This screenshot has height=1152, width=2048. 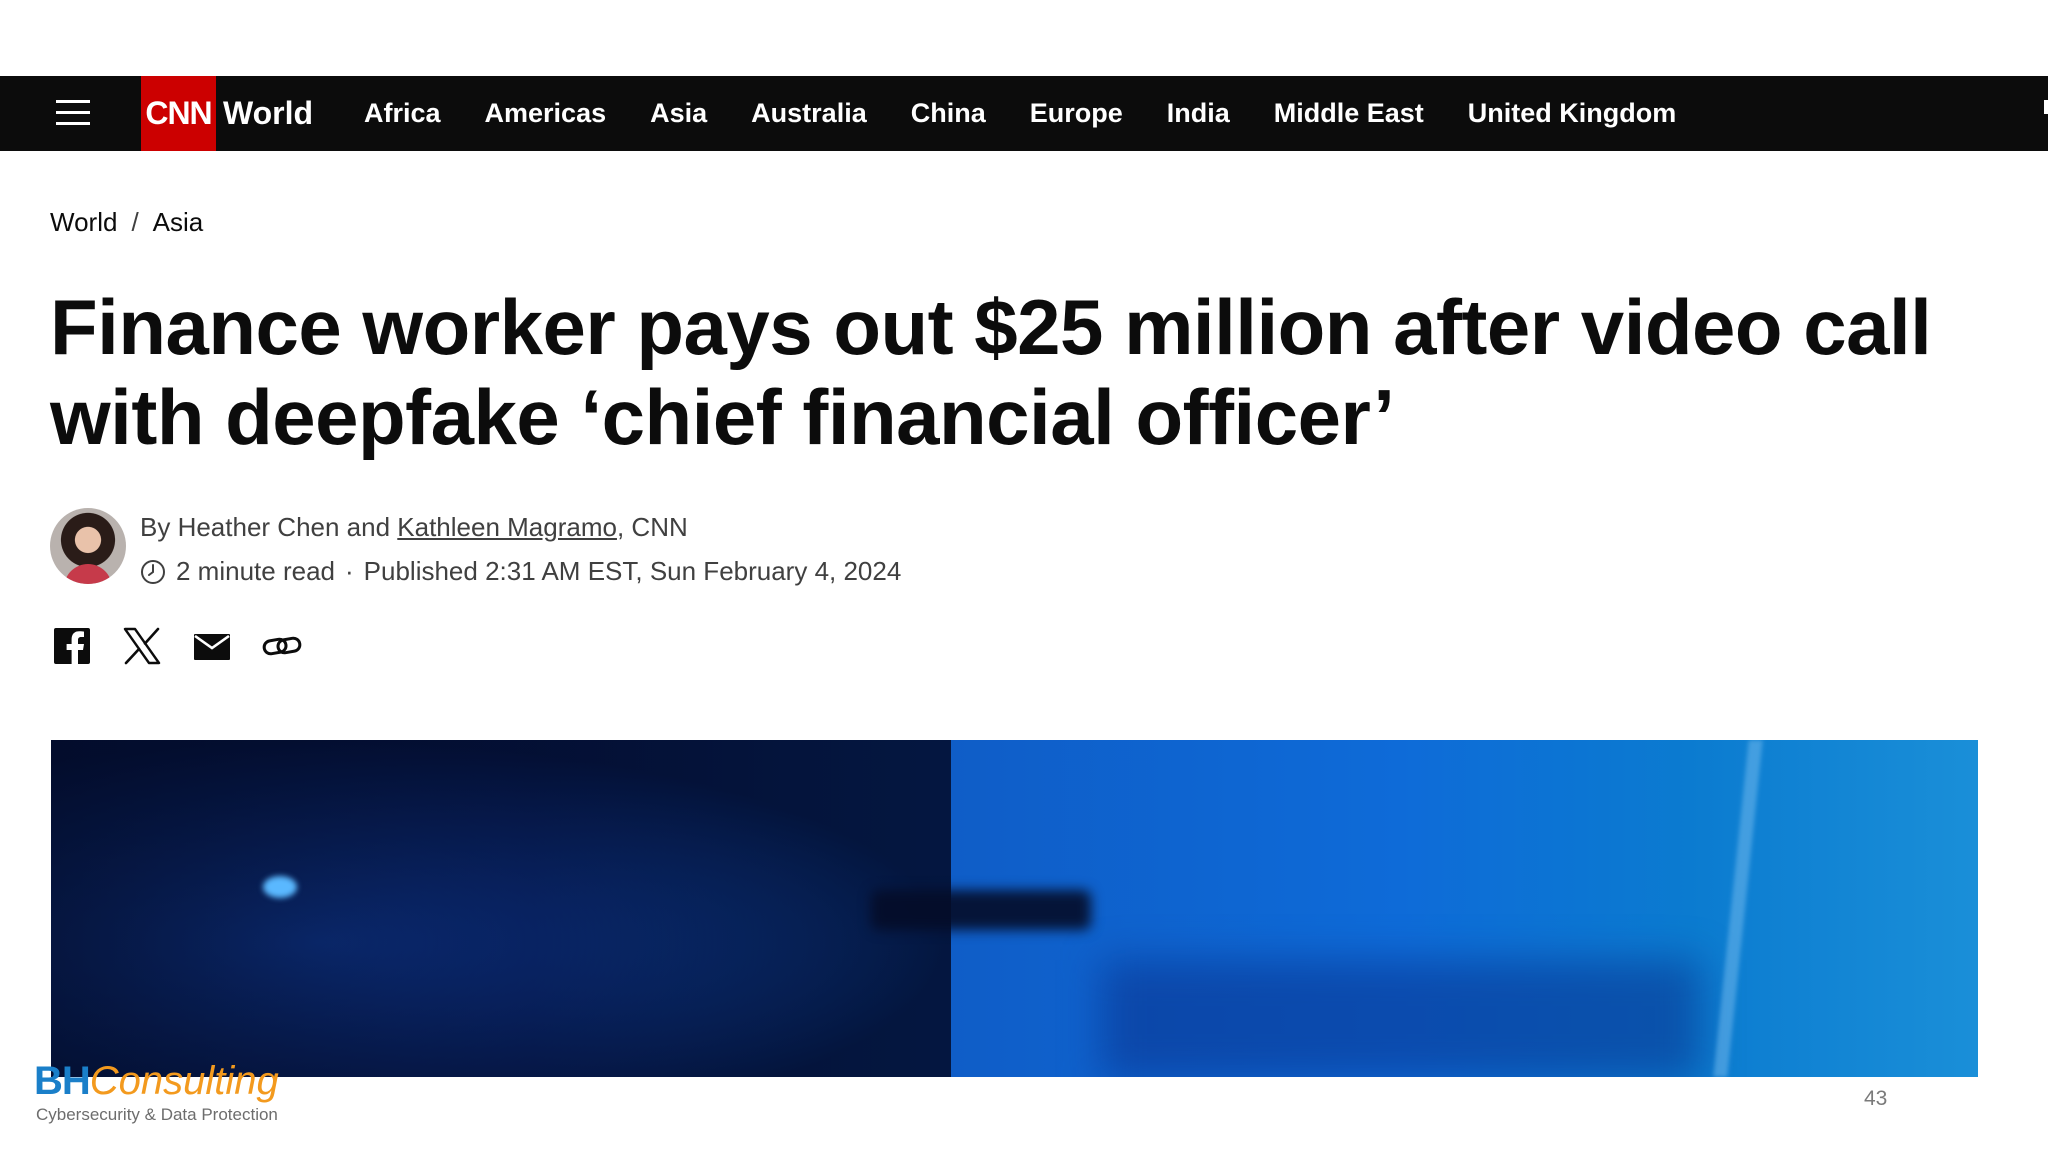 What do you see at coordinates (948, 113) in the screenshot?
I see `nav-link-china: China` at bounding box center [948, 113].